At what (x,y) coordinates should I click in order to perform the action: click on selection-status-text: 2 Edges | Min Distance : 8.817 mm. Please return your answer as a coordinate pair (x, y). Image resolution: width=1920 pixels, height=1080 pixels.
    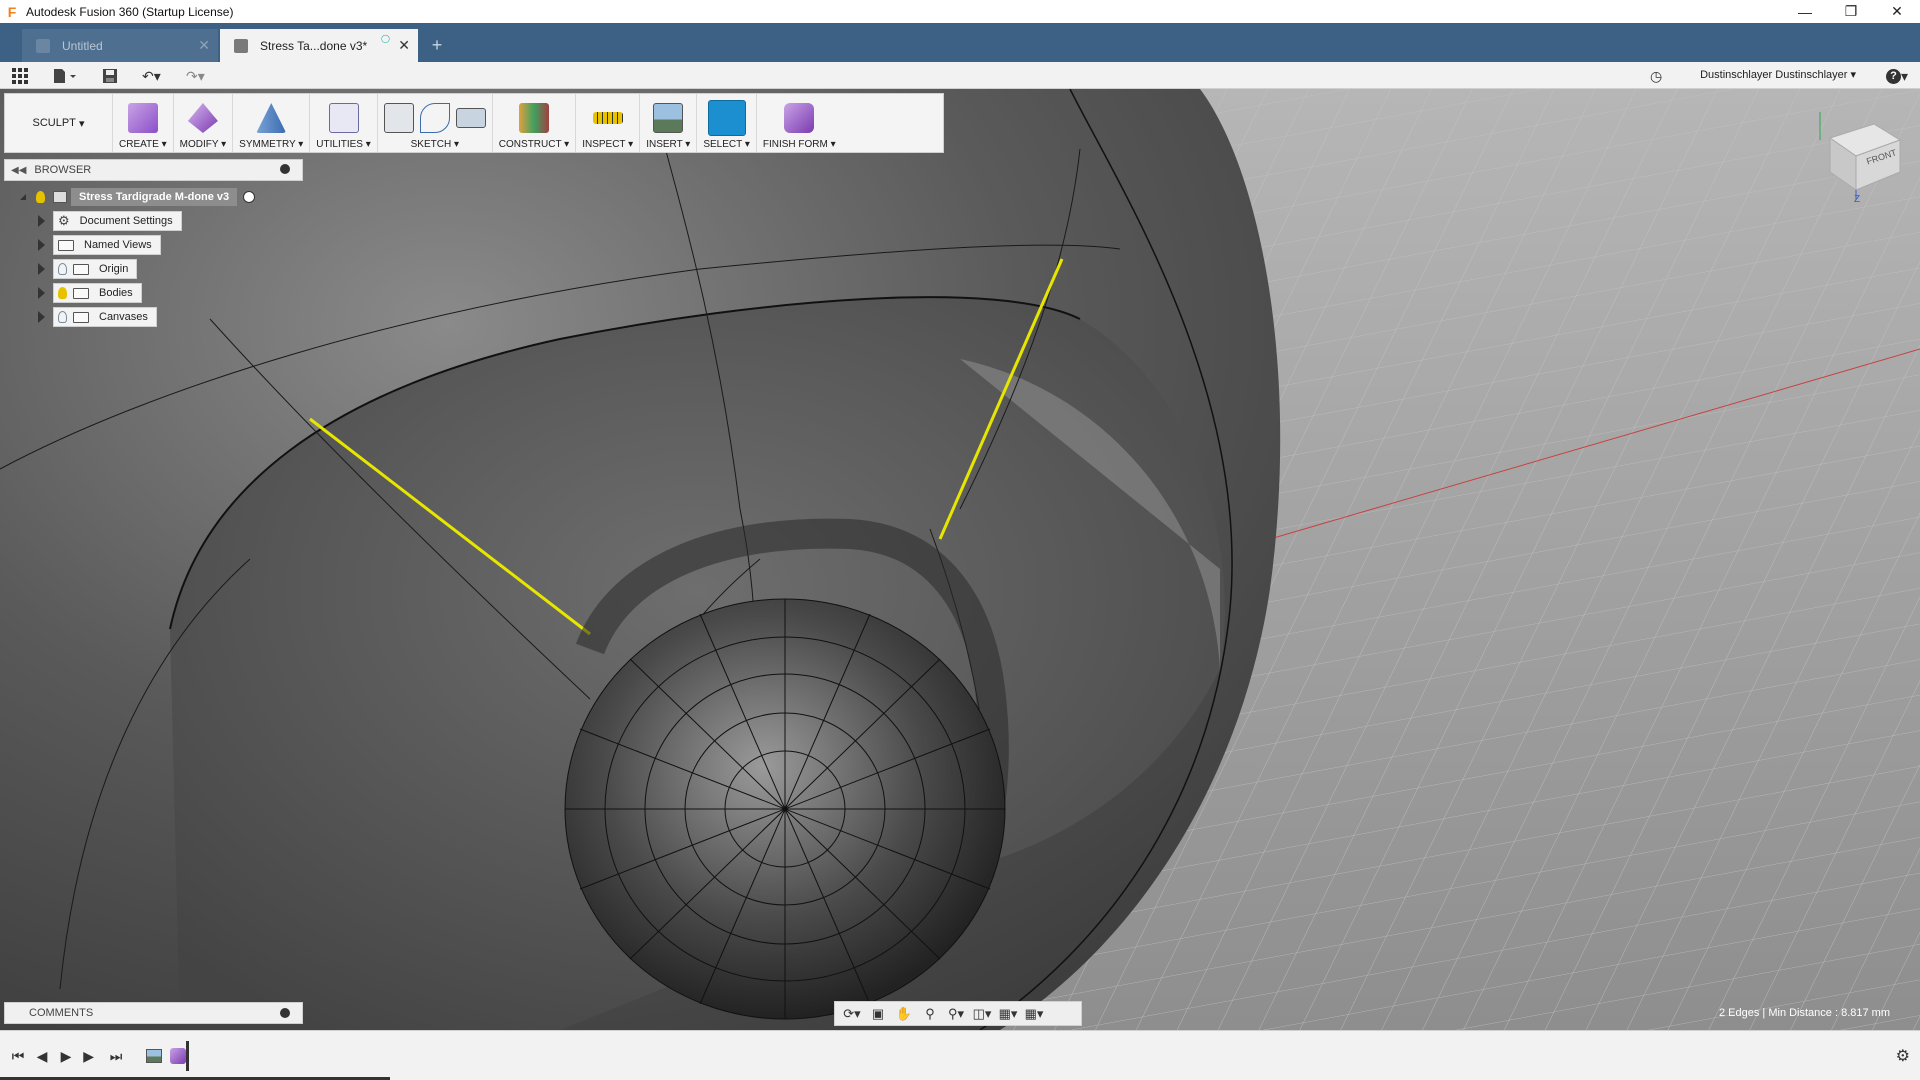
    Looking at the image, I should click on (1804, 1013).